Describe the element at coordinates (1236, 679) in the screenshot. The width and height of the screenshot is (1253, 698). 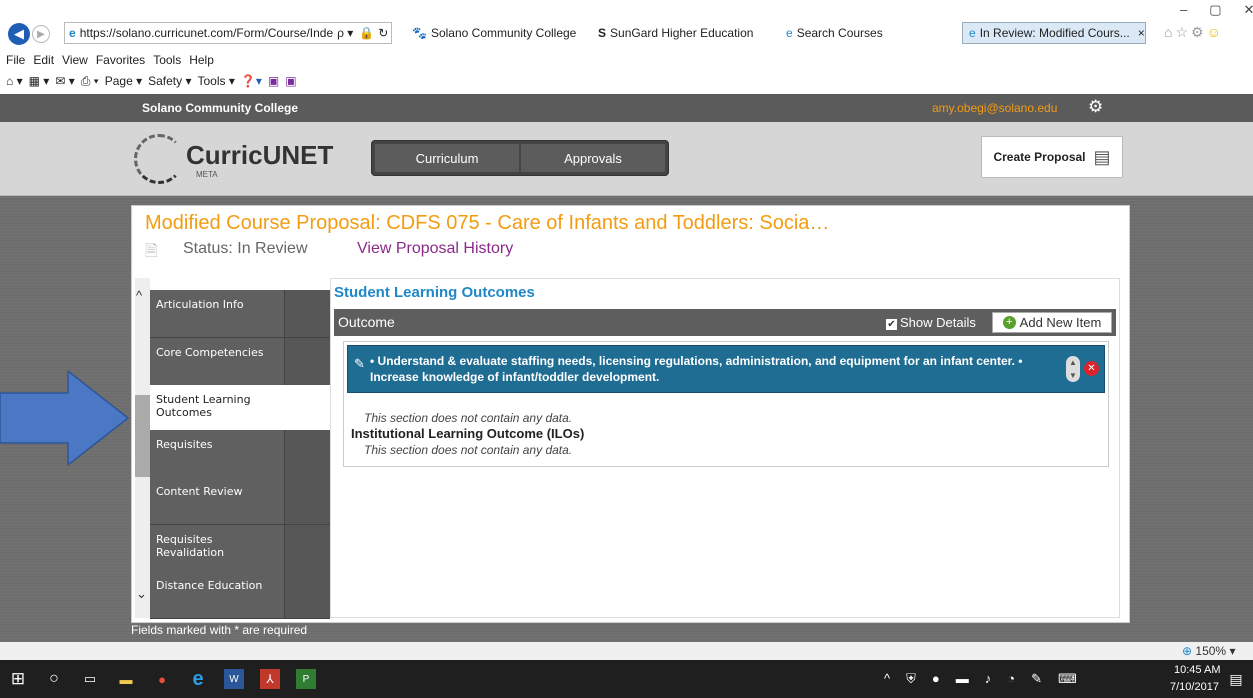
I see `notification-icon: ▤` at that location.